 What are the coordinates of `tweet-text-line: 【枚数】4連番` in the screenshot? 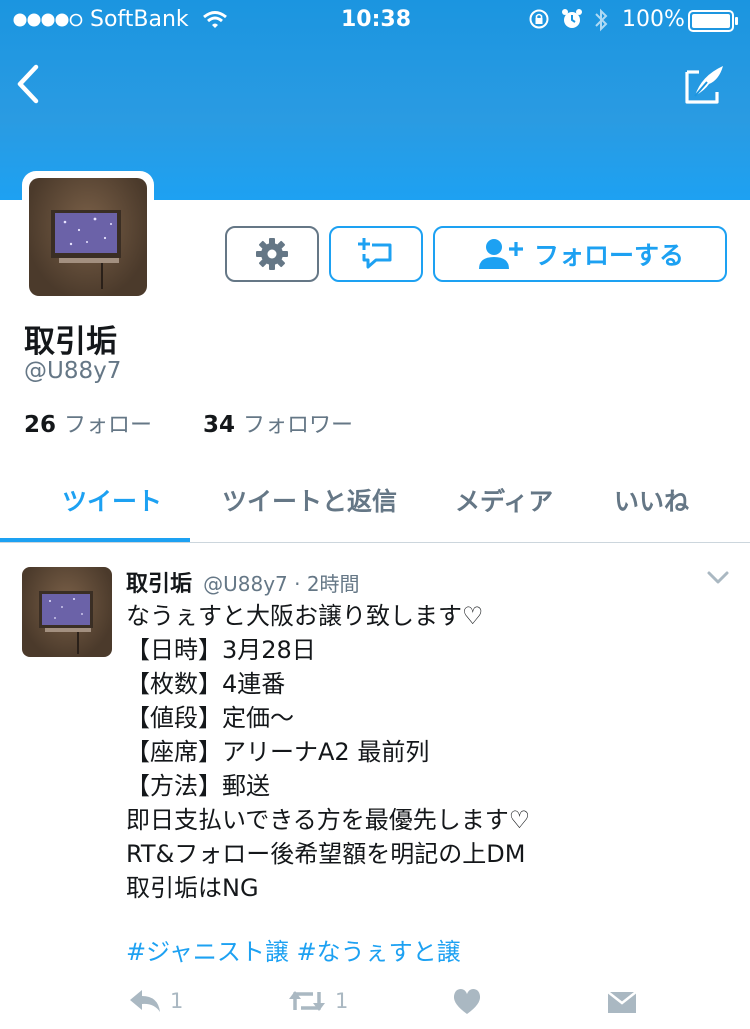 It's located at (206, 684).